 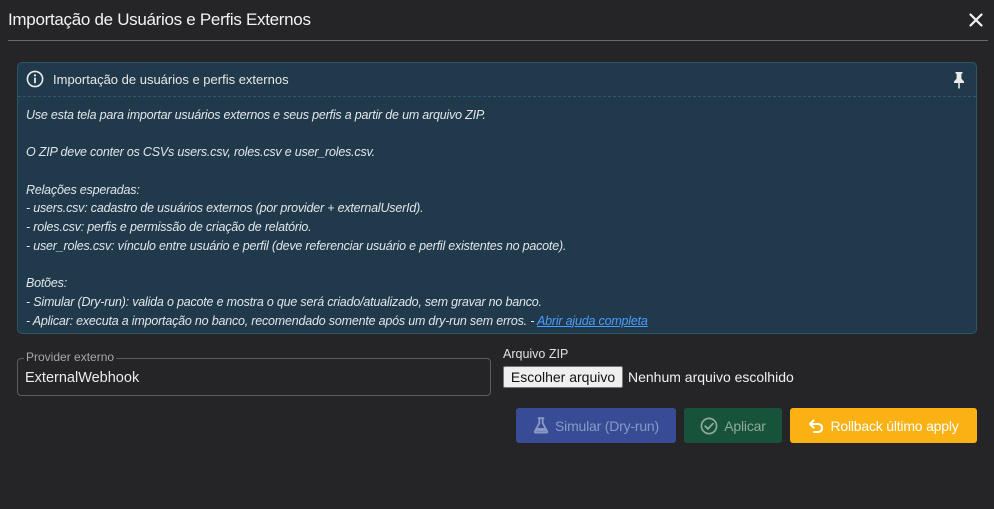 I want to click on info-relations-heading: Relações esperadas:, so click(x=83, y=189).